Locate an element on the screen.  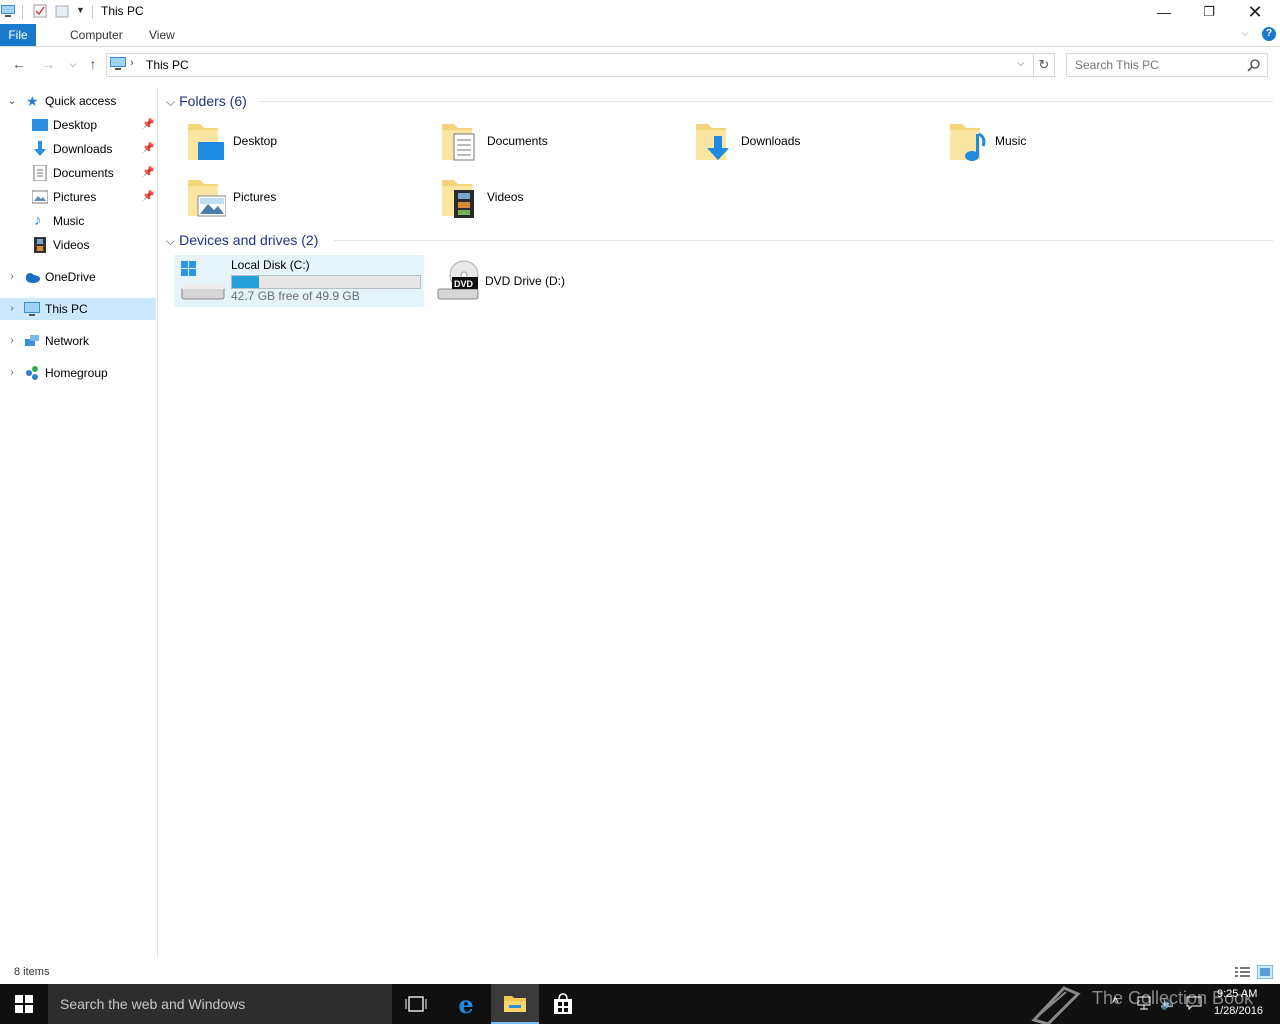
folder-tile-videos: Videos is located at coordinates (555, 198).